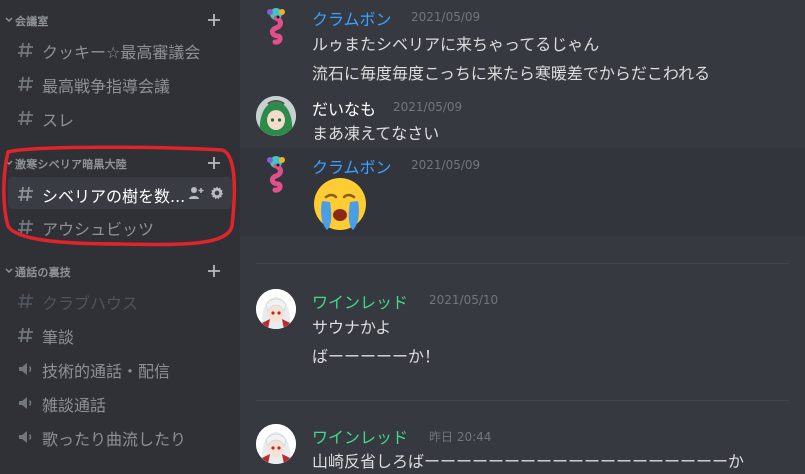 This screenshot has height=474, width=805. I want to click on channel-war-council: 最高戦争指導会議, so click(120, 83).